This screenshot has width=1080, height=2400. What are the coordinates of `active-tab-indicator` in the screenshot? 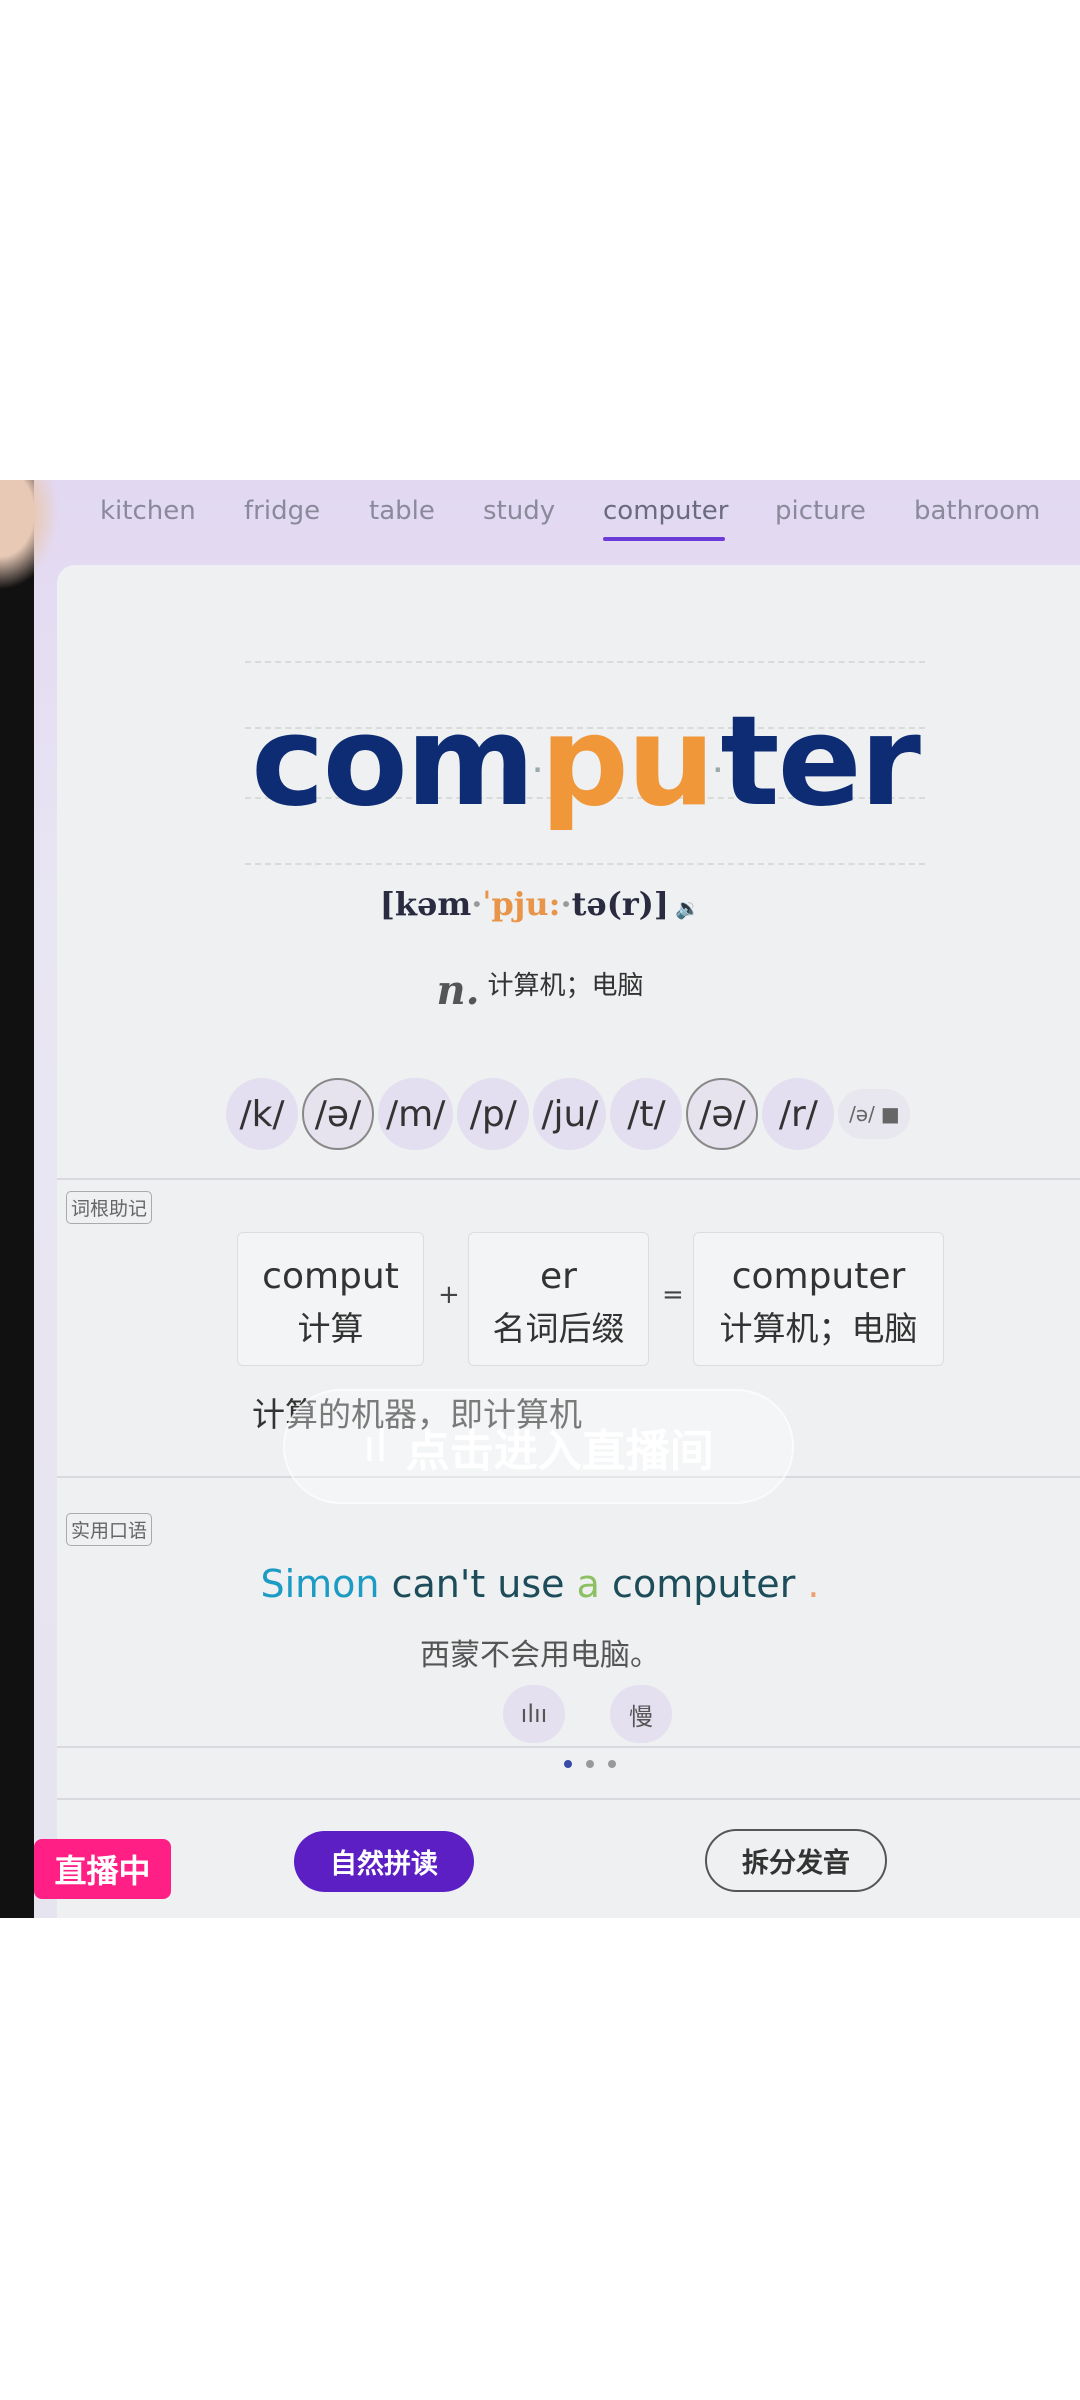 It's located at (664, 539).